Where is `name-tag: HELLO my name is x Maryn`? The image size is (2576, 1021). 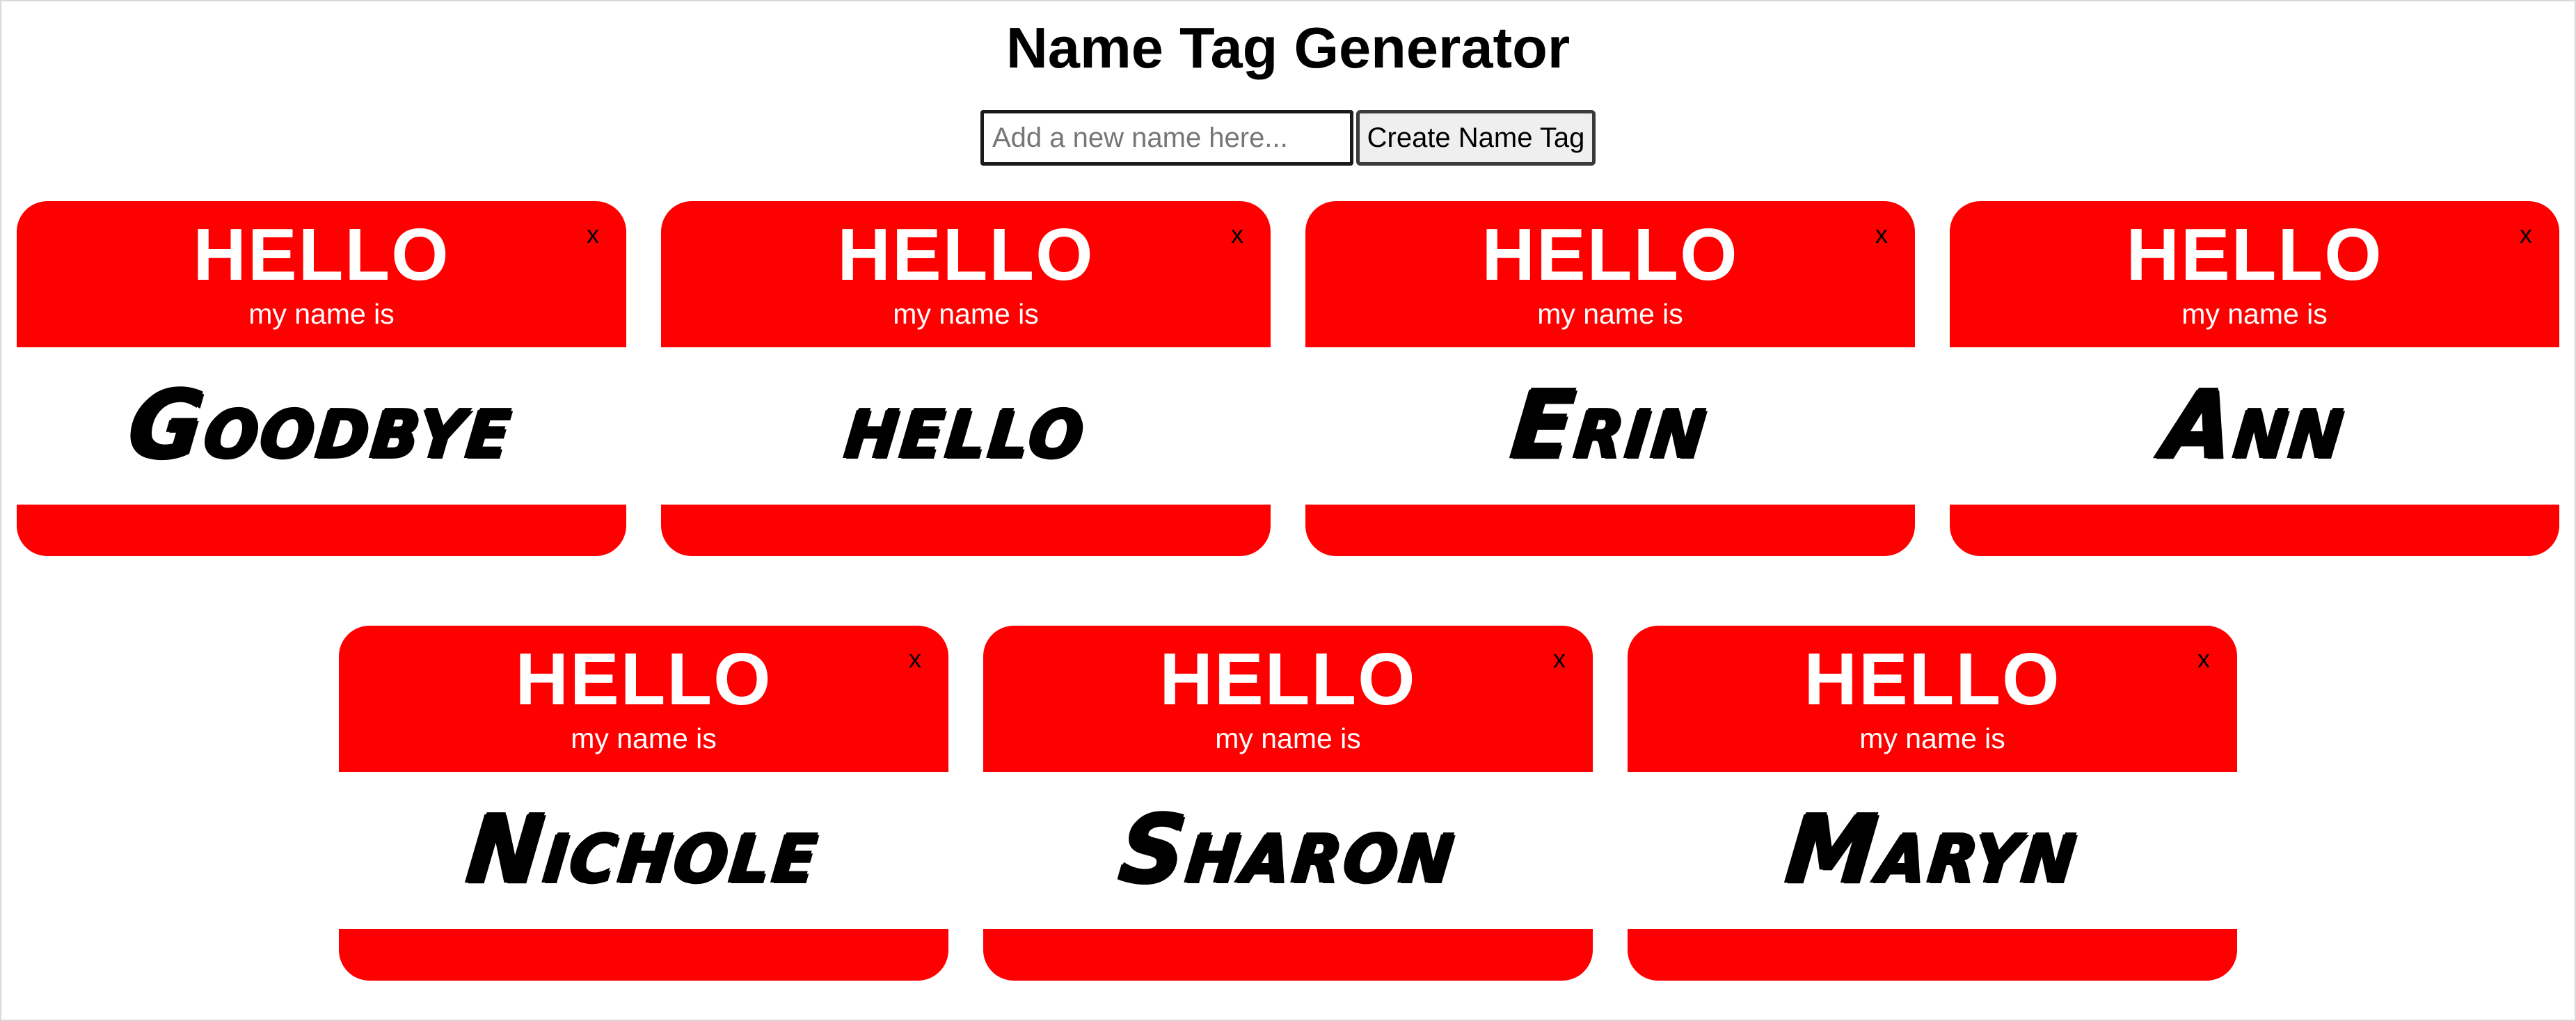
name-tag: HELLO my name is x Maryn is located at coordinates (1932, 803).